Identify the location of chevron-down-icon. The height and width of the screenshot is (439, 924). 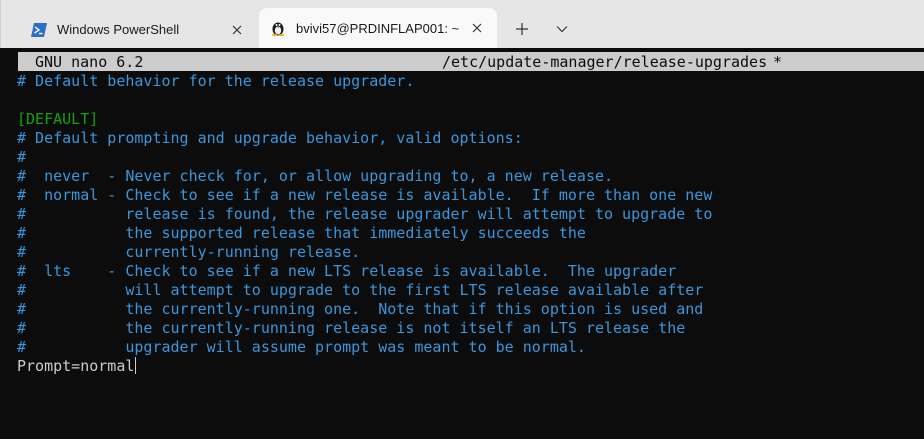
(562, 29).